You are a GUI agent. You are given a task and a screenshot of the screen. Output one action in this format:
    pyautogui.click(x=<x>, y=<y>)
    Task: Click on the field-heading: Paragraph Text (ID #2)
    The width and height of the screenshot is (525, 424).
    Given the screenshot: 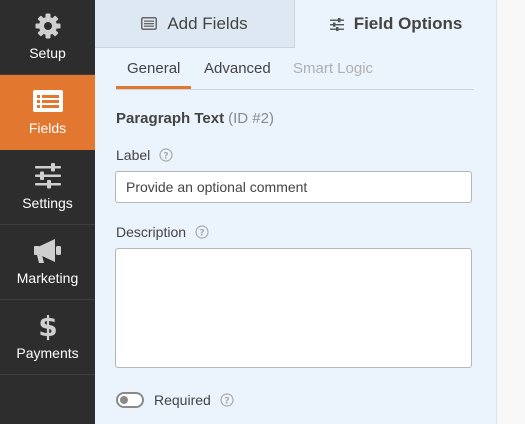 What is the action you would take?
    pyautogui.click(x=195, y=118)
    